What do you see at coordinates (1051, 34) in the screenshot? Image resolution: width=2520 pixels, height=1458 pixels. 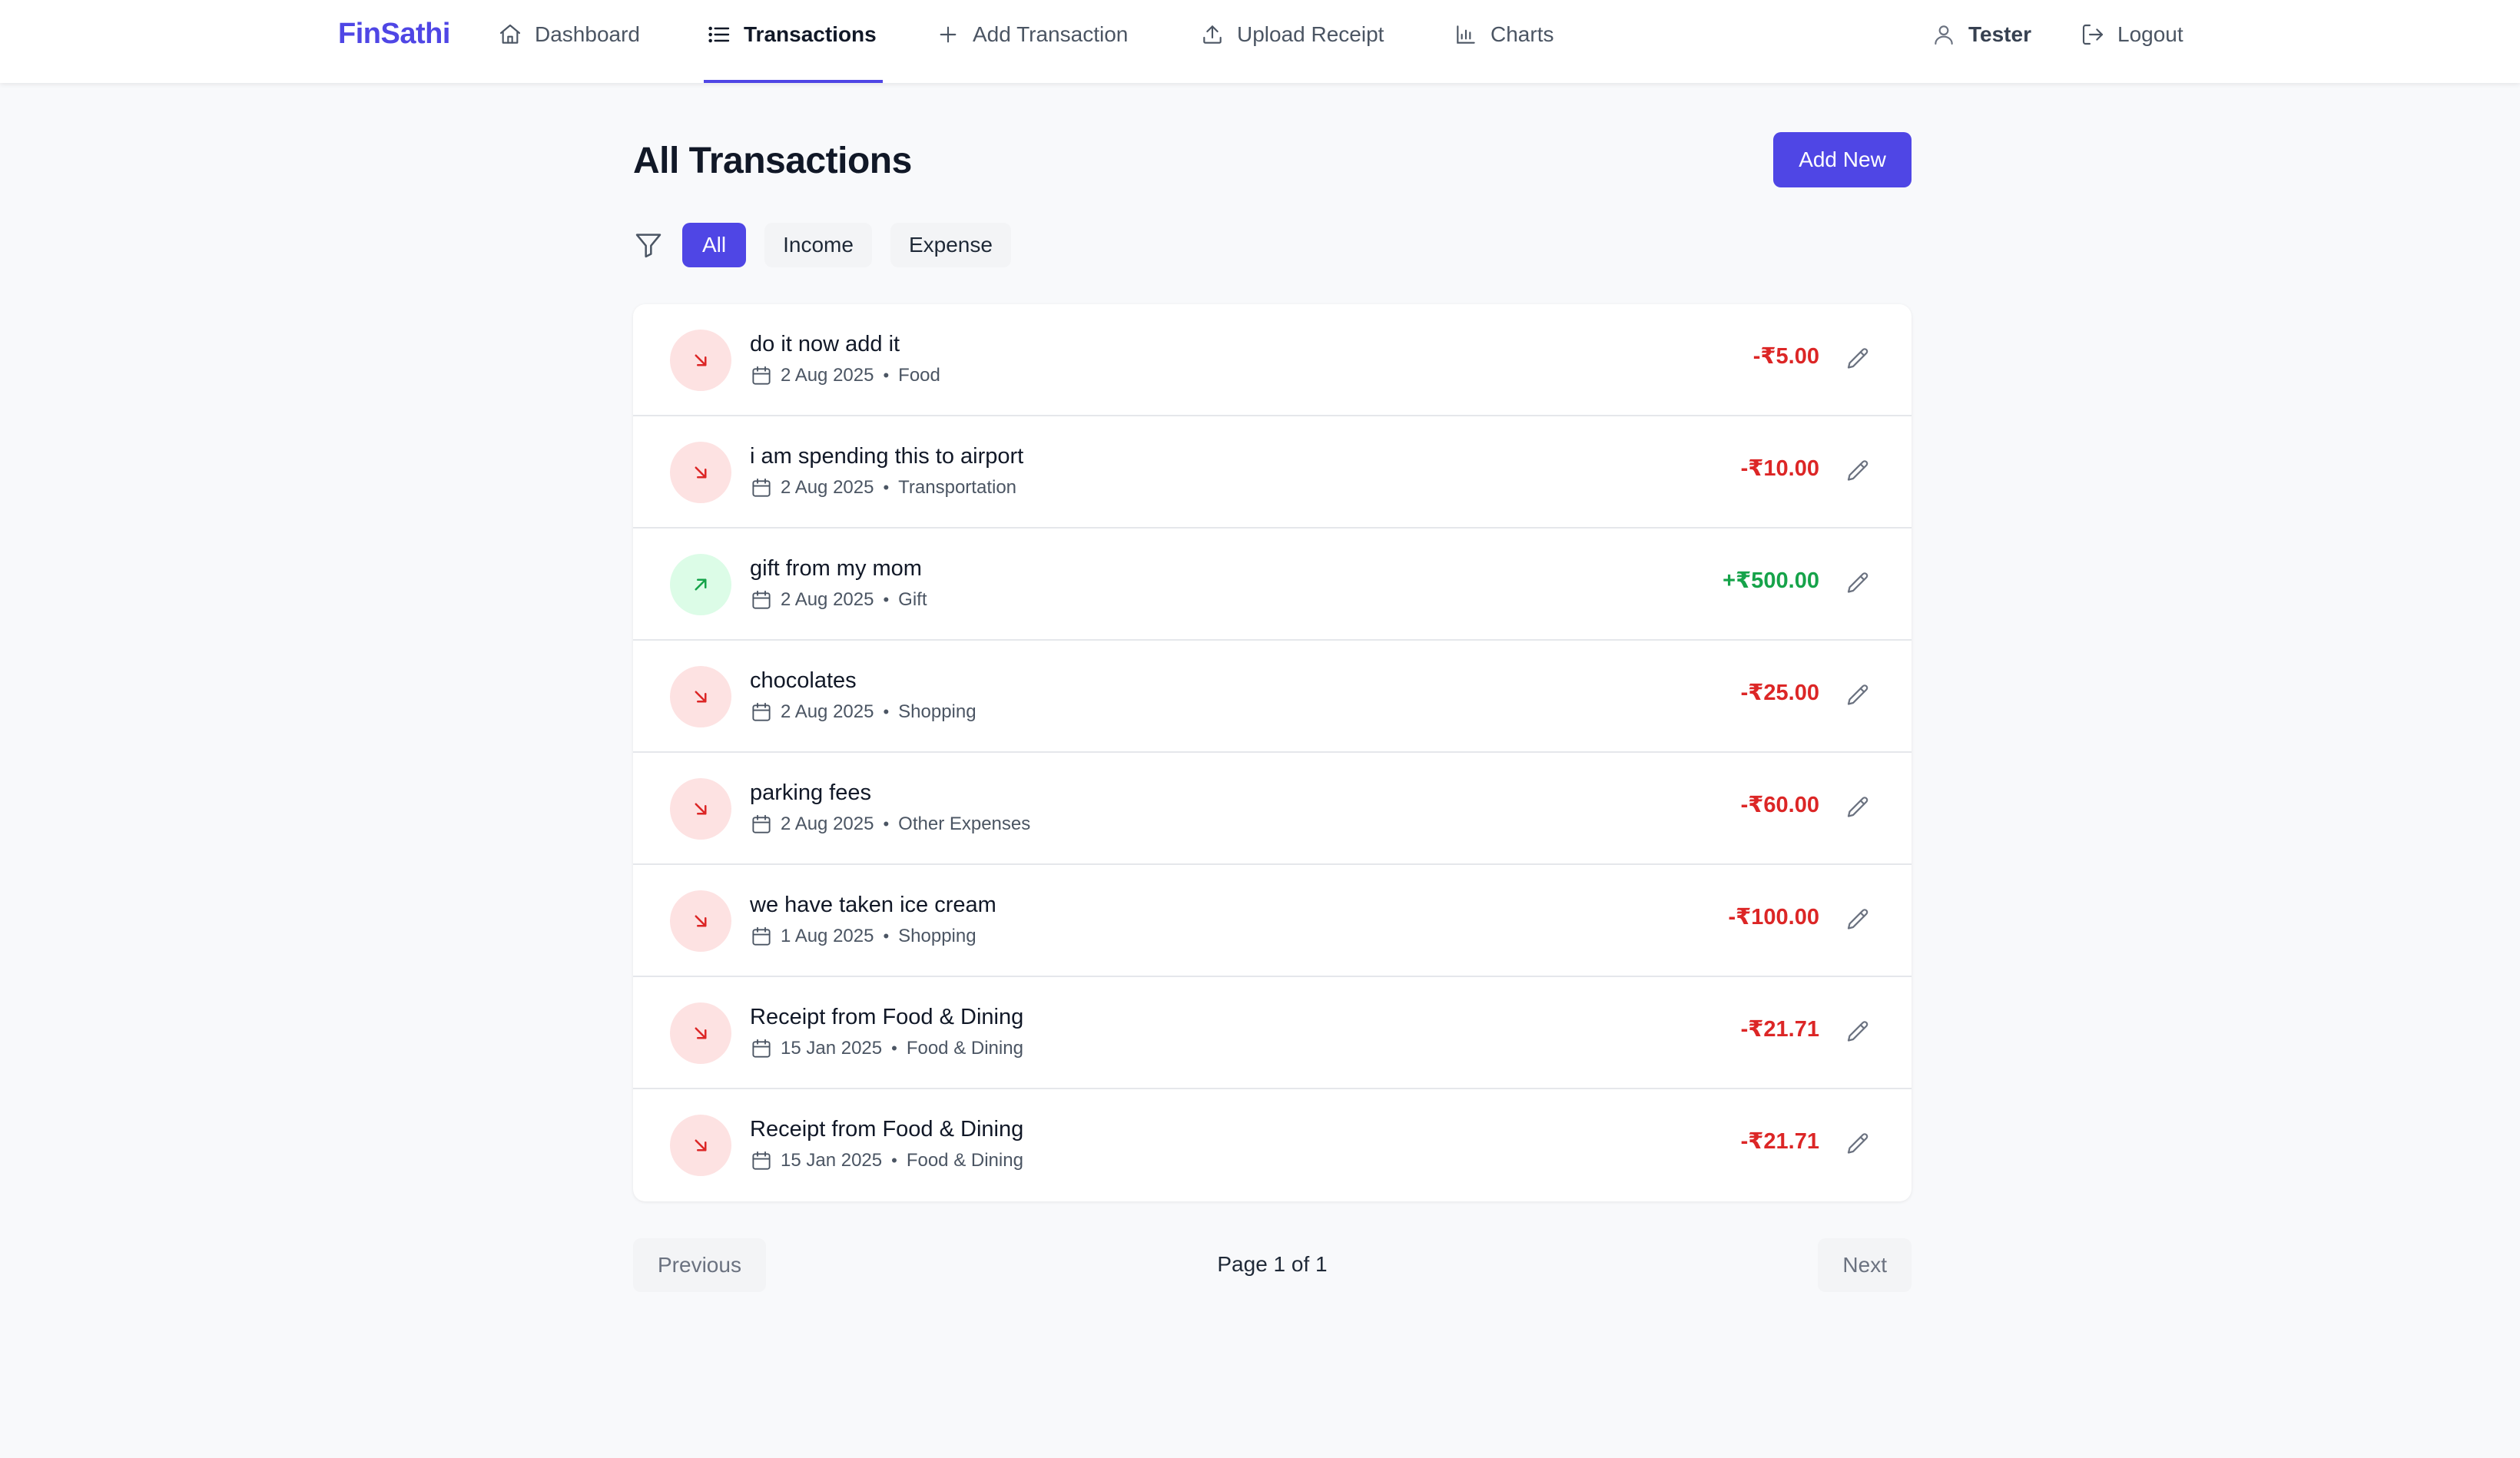 I see `nav-add-transaction-label: Add Transaction` at bounding box center [1051, 34].